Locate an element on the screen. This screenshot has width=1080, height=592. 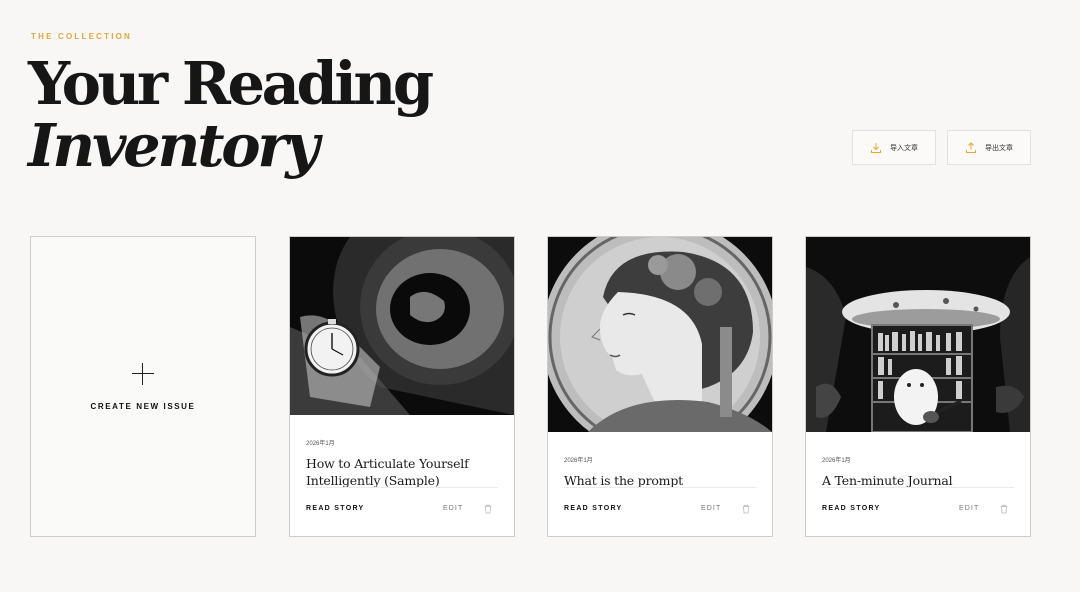
page-title: Your Reading Inventory is located at coordinates (231, 114).